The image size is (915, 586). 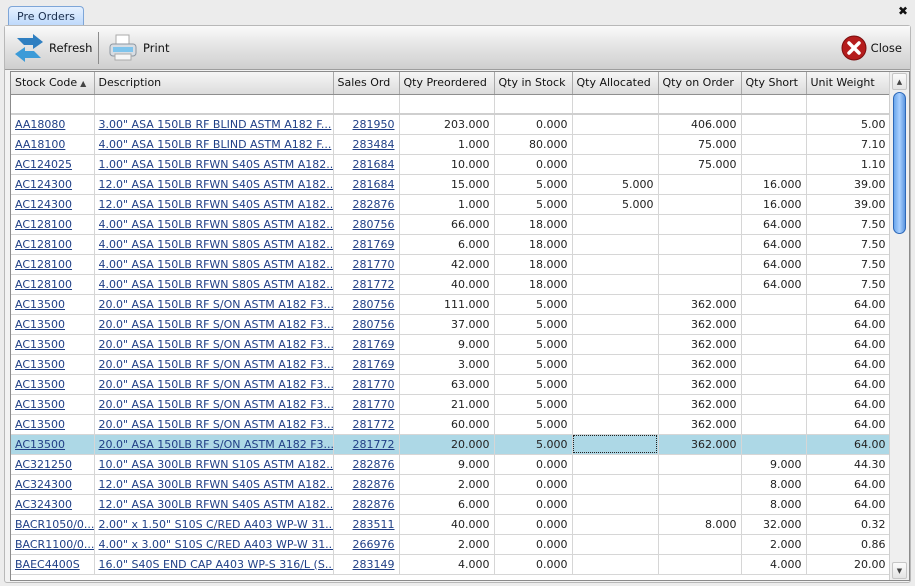 I want to click on cell-qty-preordered: 2.000, so click(x=447, y=484).